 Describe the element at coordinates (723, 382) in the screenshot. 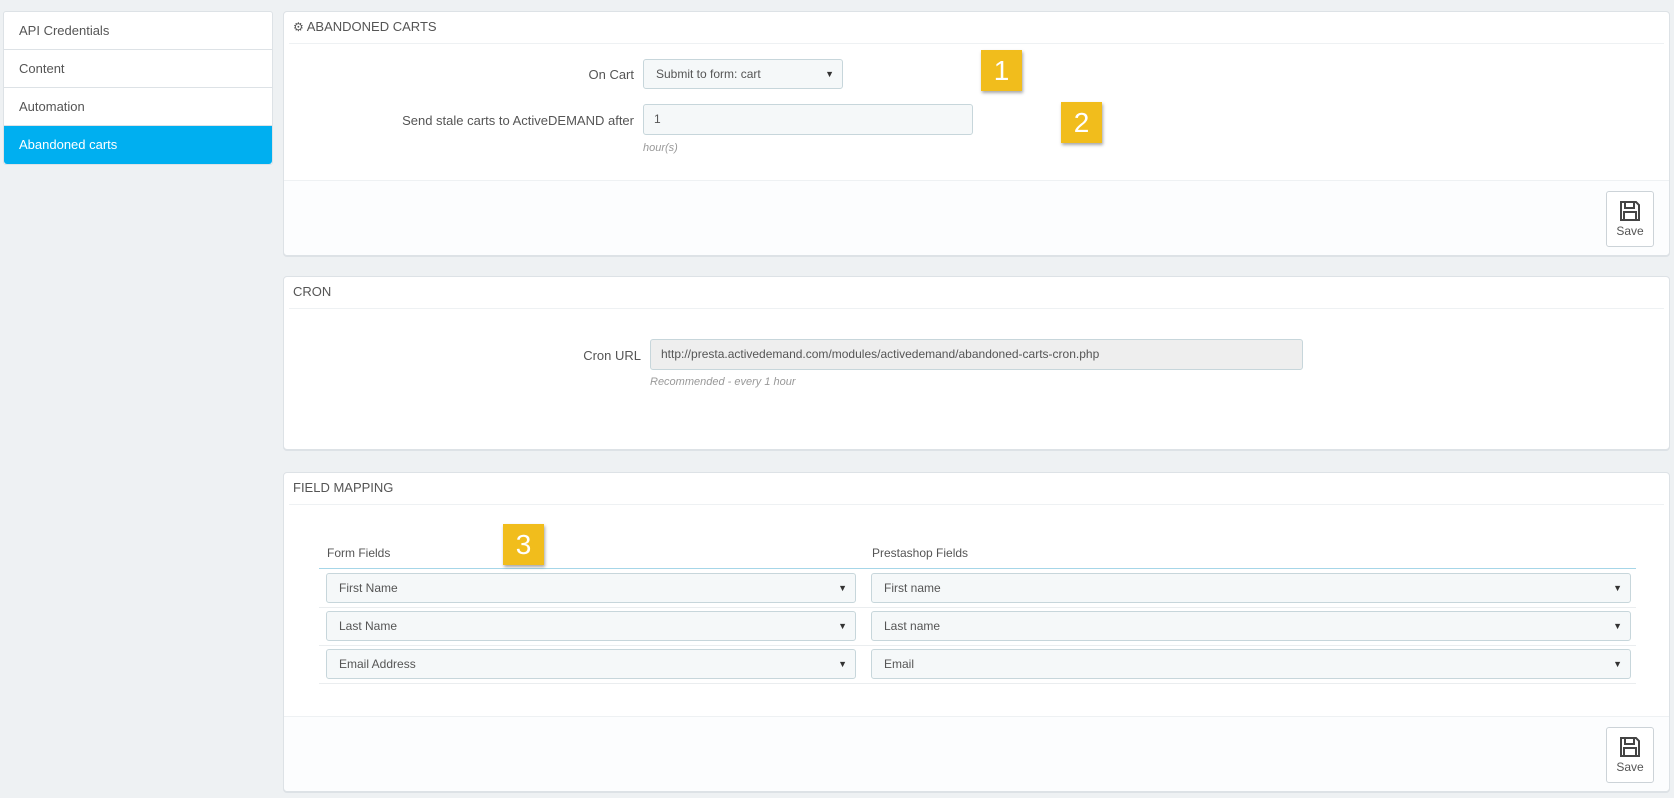

I see `cron-url-help: Recommended - every 1 hour` at that location.